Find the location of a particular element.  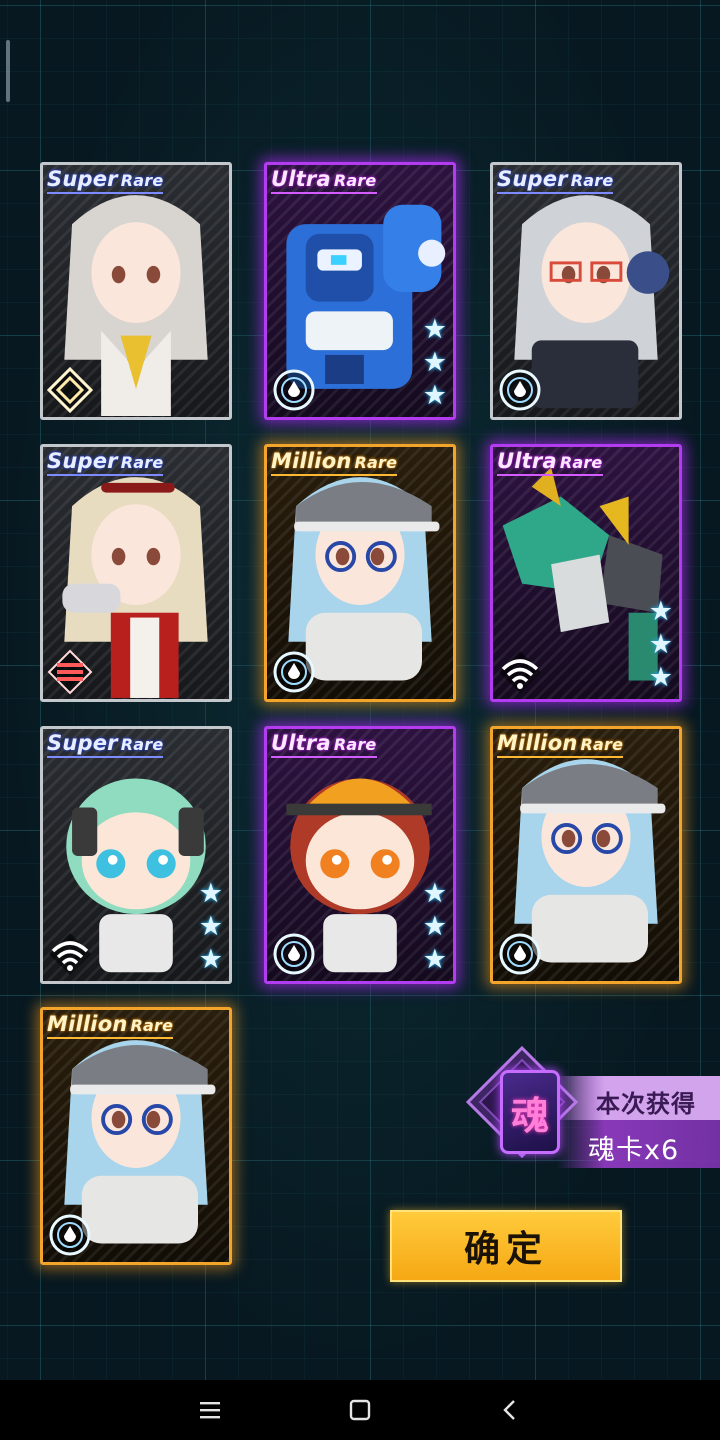

system-navbar is located at coordinates (360, 1410).